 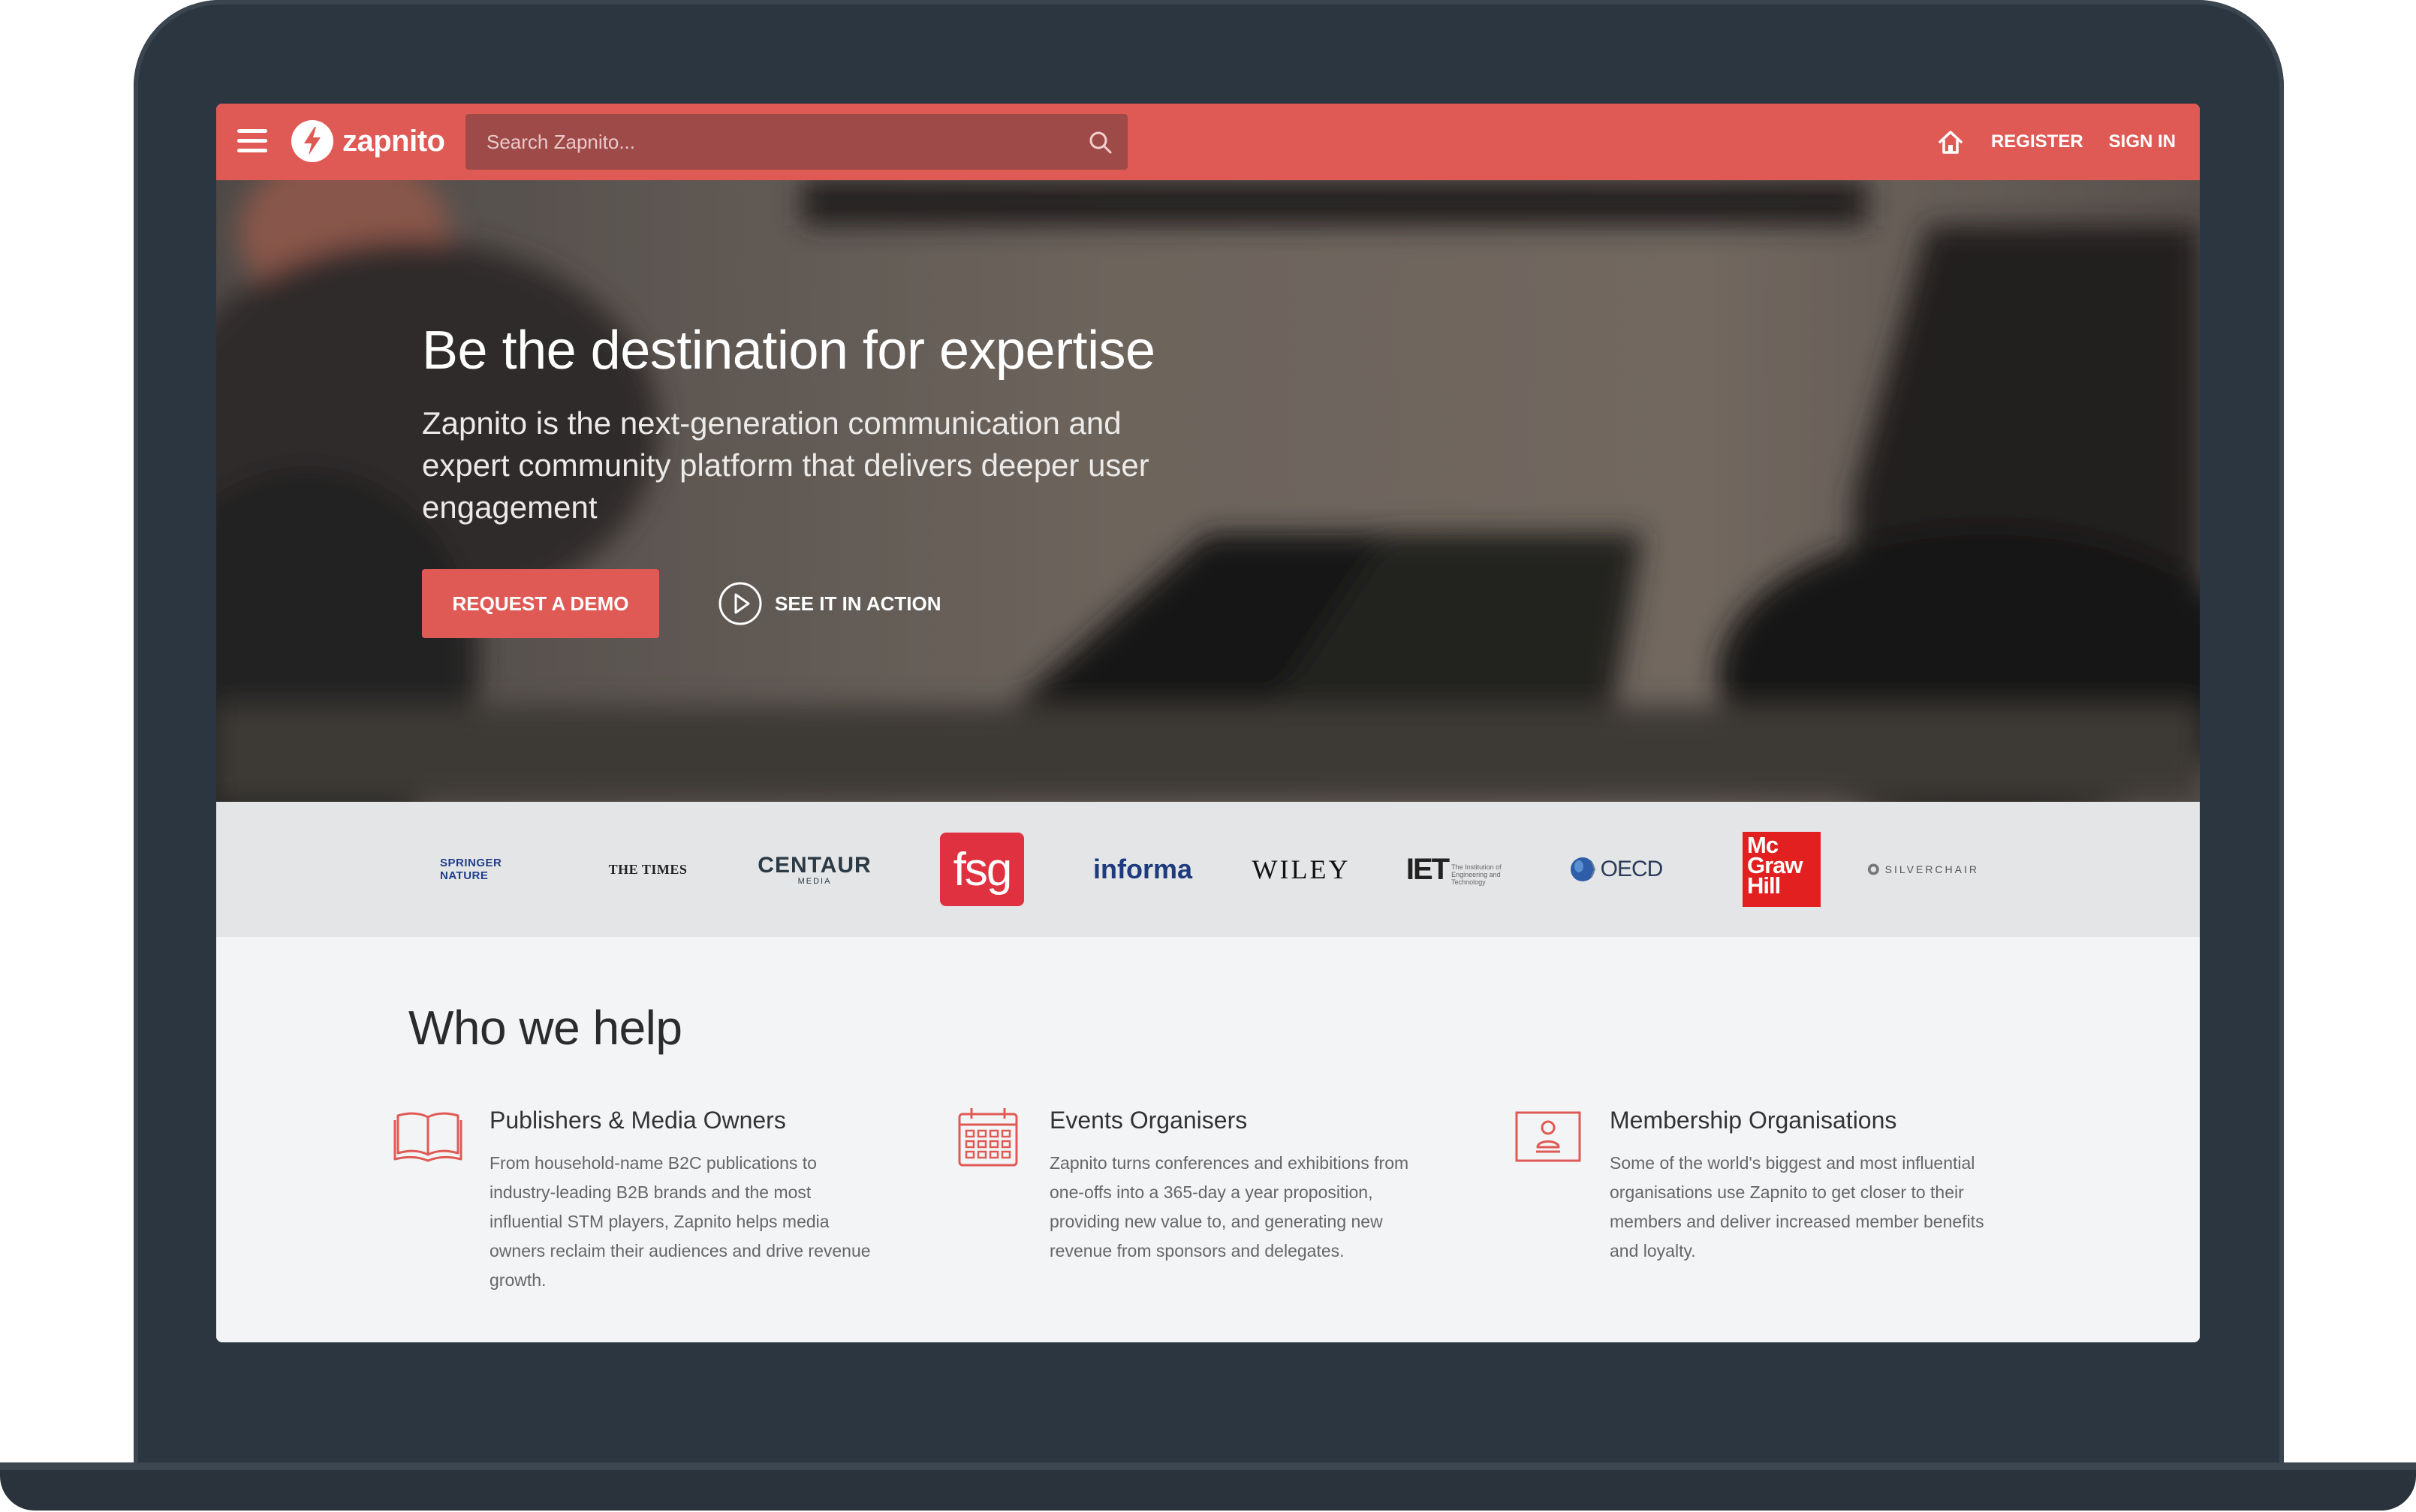 What do you see at coordinates (1100, 142) in the screenshot?
I see `search-icon` at bounding box center [1100, 142].